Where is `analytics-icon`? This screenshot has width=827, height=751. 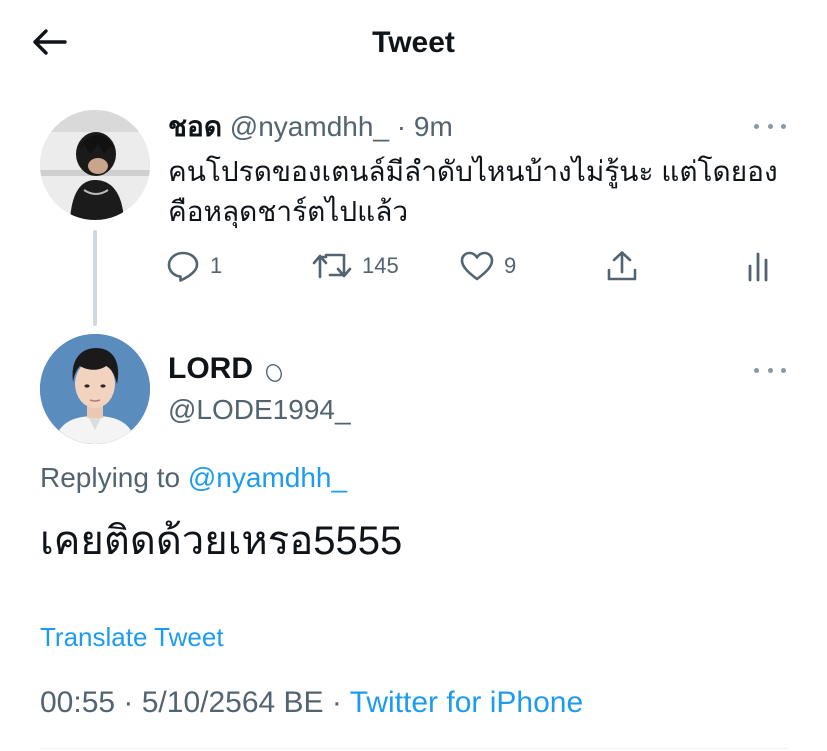
analytics-icon is located at coordinates (758, 267).